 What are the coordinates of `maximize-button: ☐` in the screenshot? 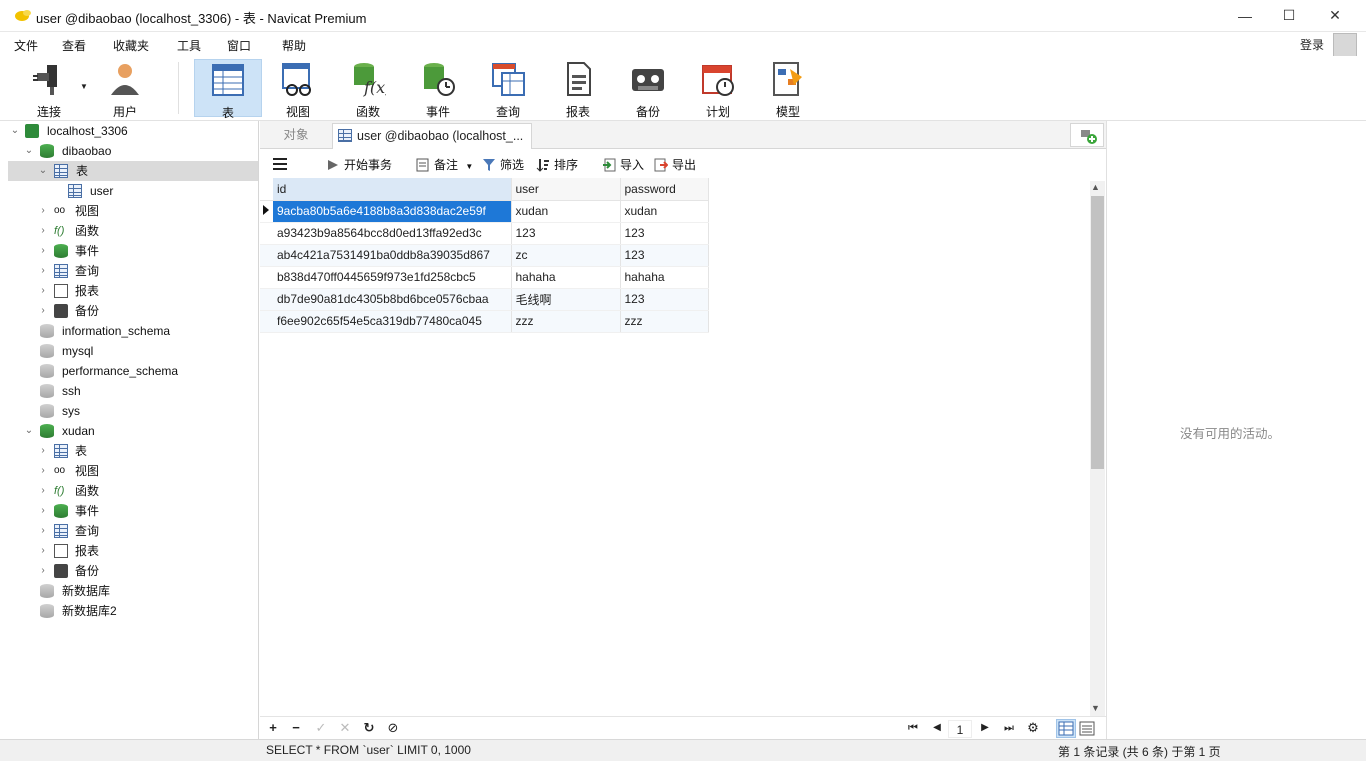 It's located at (1289, 15).